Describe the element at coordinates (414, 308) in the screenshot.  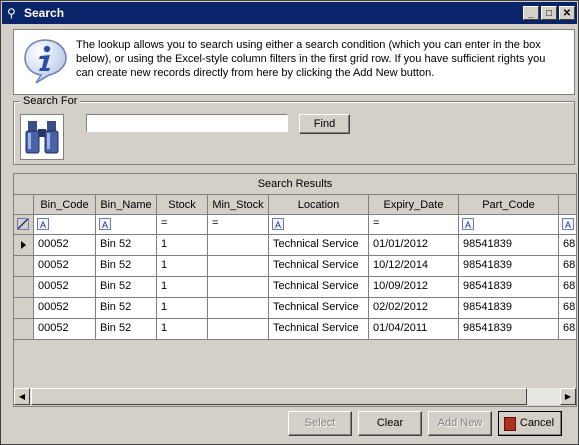
I see `cell-expiry-date: 02/02/2012` at that location.